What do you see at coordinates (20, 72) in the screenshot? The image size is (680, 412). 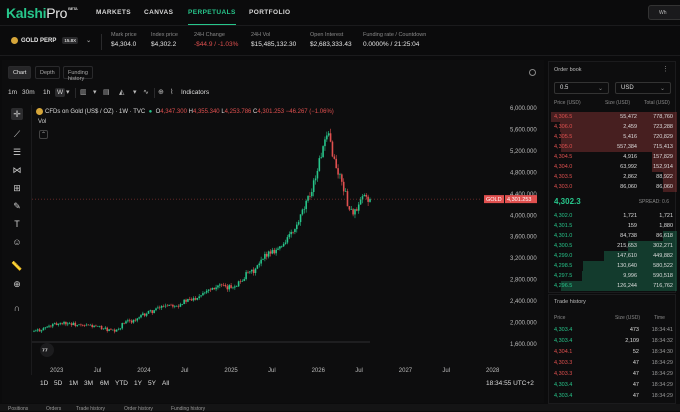 I see `tab-chart: Chart` at bounding box center [20, 72].